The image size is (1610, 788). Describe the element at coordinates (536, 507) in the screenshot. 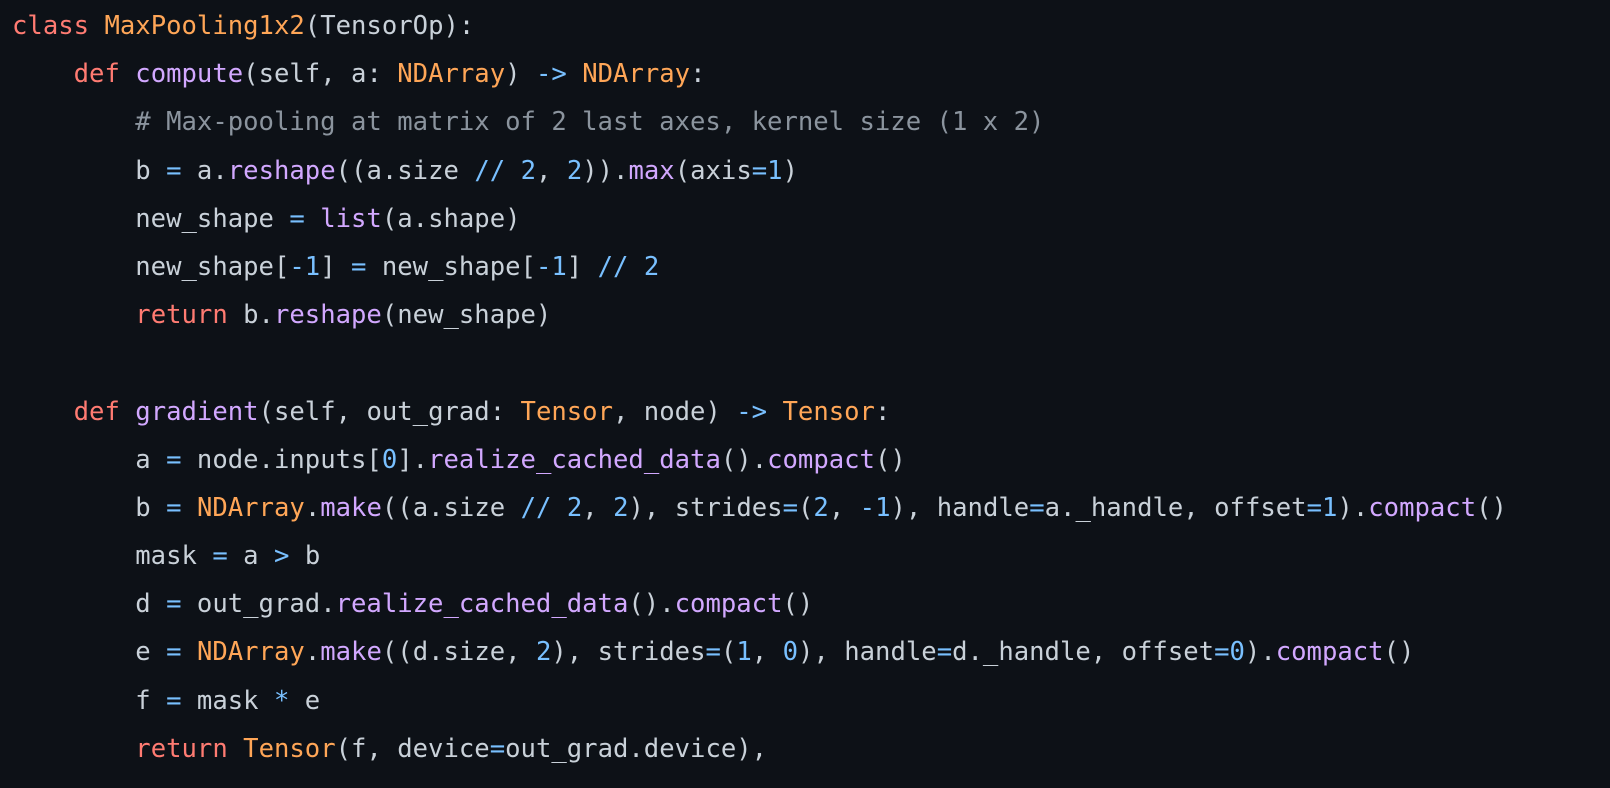

I see `code-token-op: //` at that location.